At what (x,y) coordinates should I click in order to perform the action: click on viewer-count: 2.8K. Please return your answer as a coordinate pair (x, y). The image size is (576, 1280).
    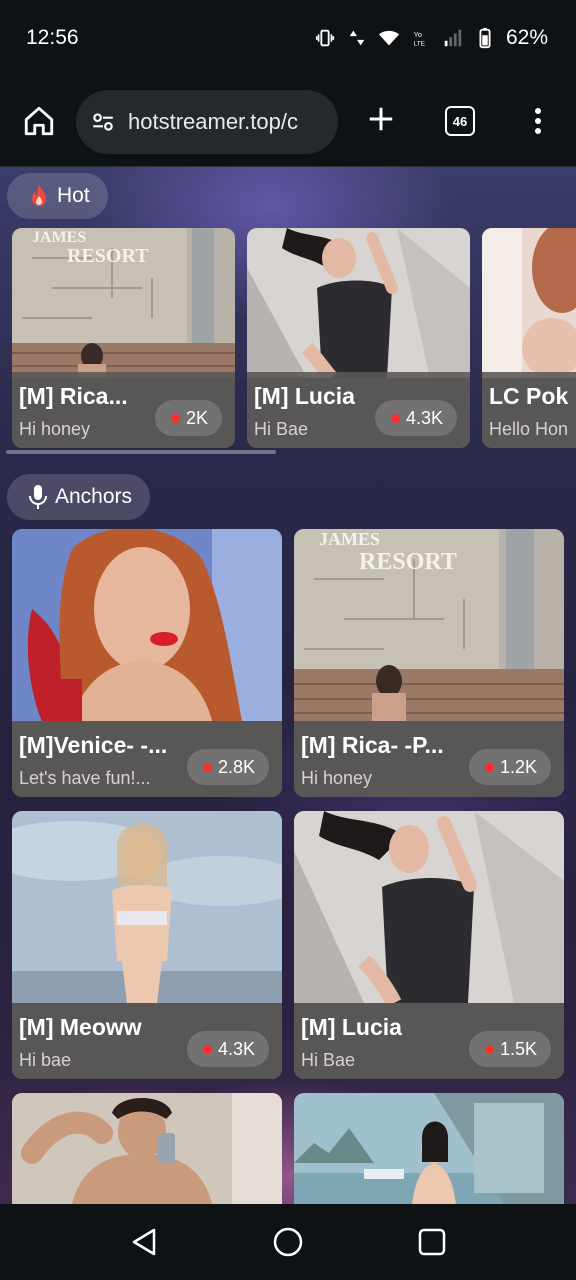
    Looking at the image, I should click on (236, 766).